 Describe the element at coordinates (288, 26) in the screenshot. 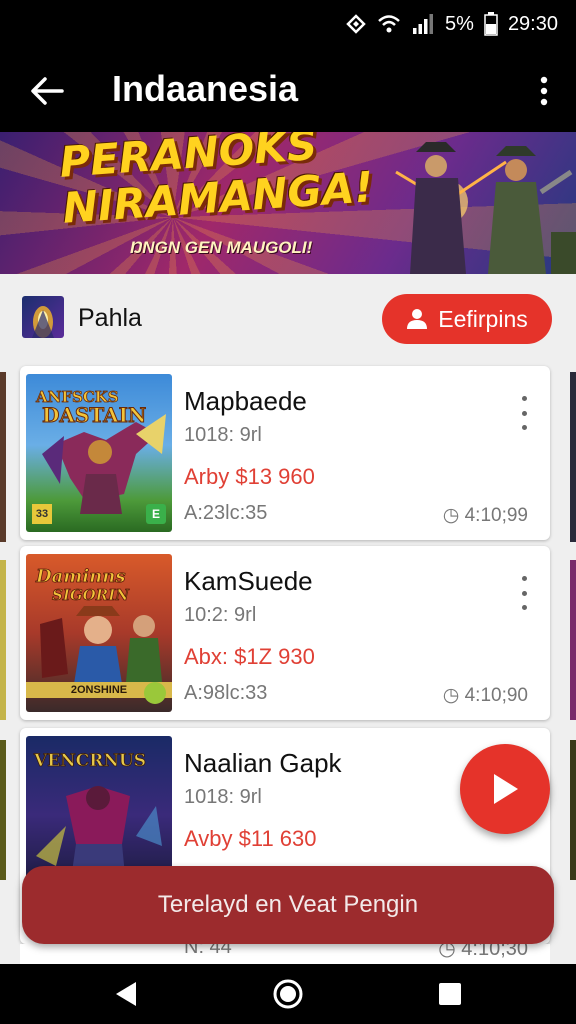

I see `status-bar: 5% 29:30` at that location.